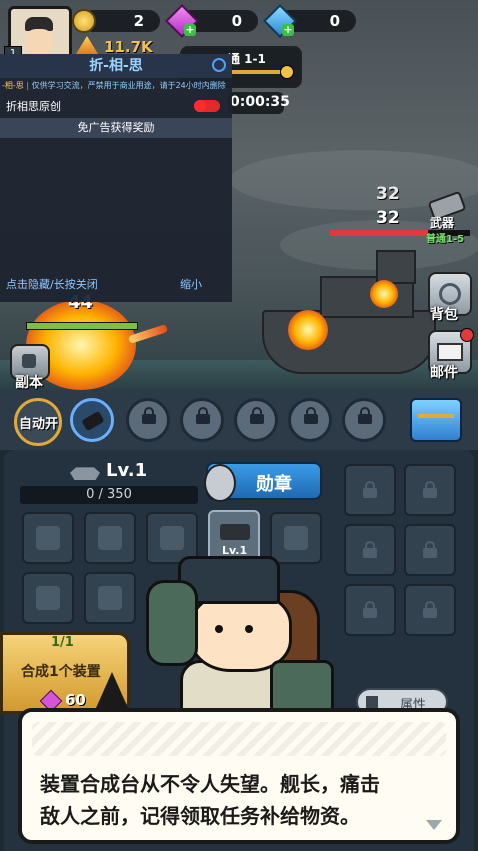 The height and width of the screenshot is (851, 478). Describe the element at coordinates (442, 223) in the screenshot. I see `weapon-label: 武器` at that location.